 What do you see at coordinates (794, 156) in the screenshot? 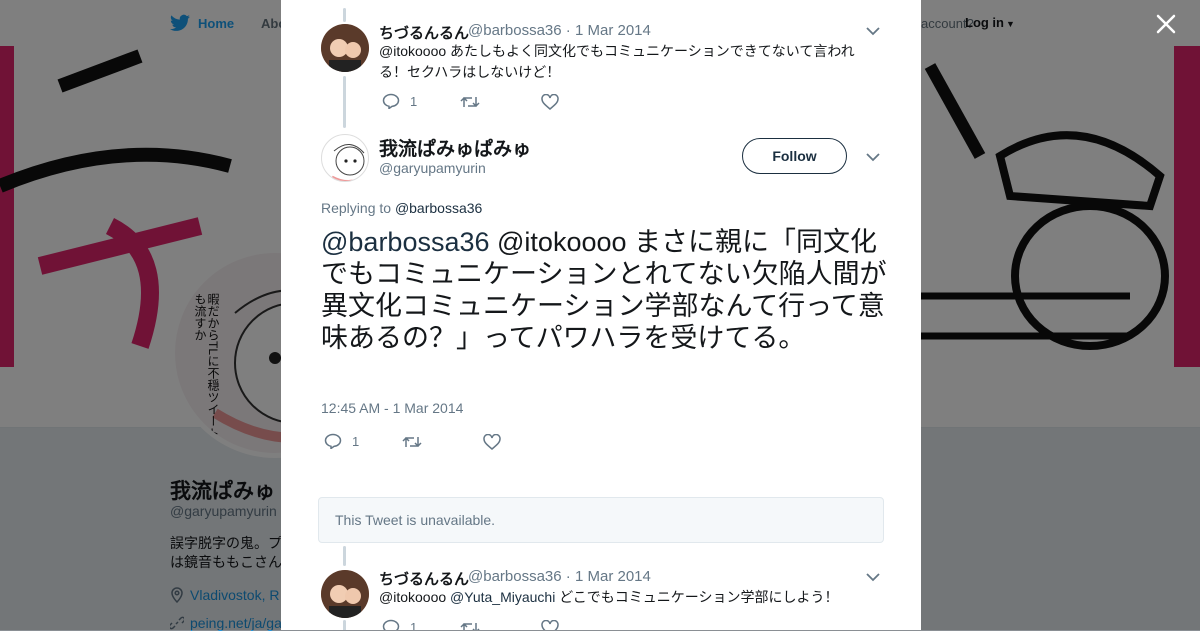
I see `follow-button: Follow` at bounding box center [794, 156].